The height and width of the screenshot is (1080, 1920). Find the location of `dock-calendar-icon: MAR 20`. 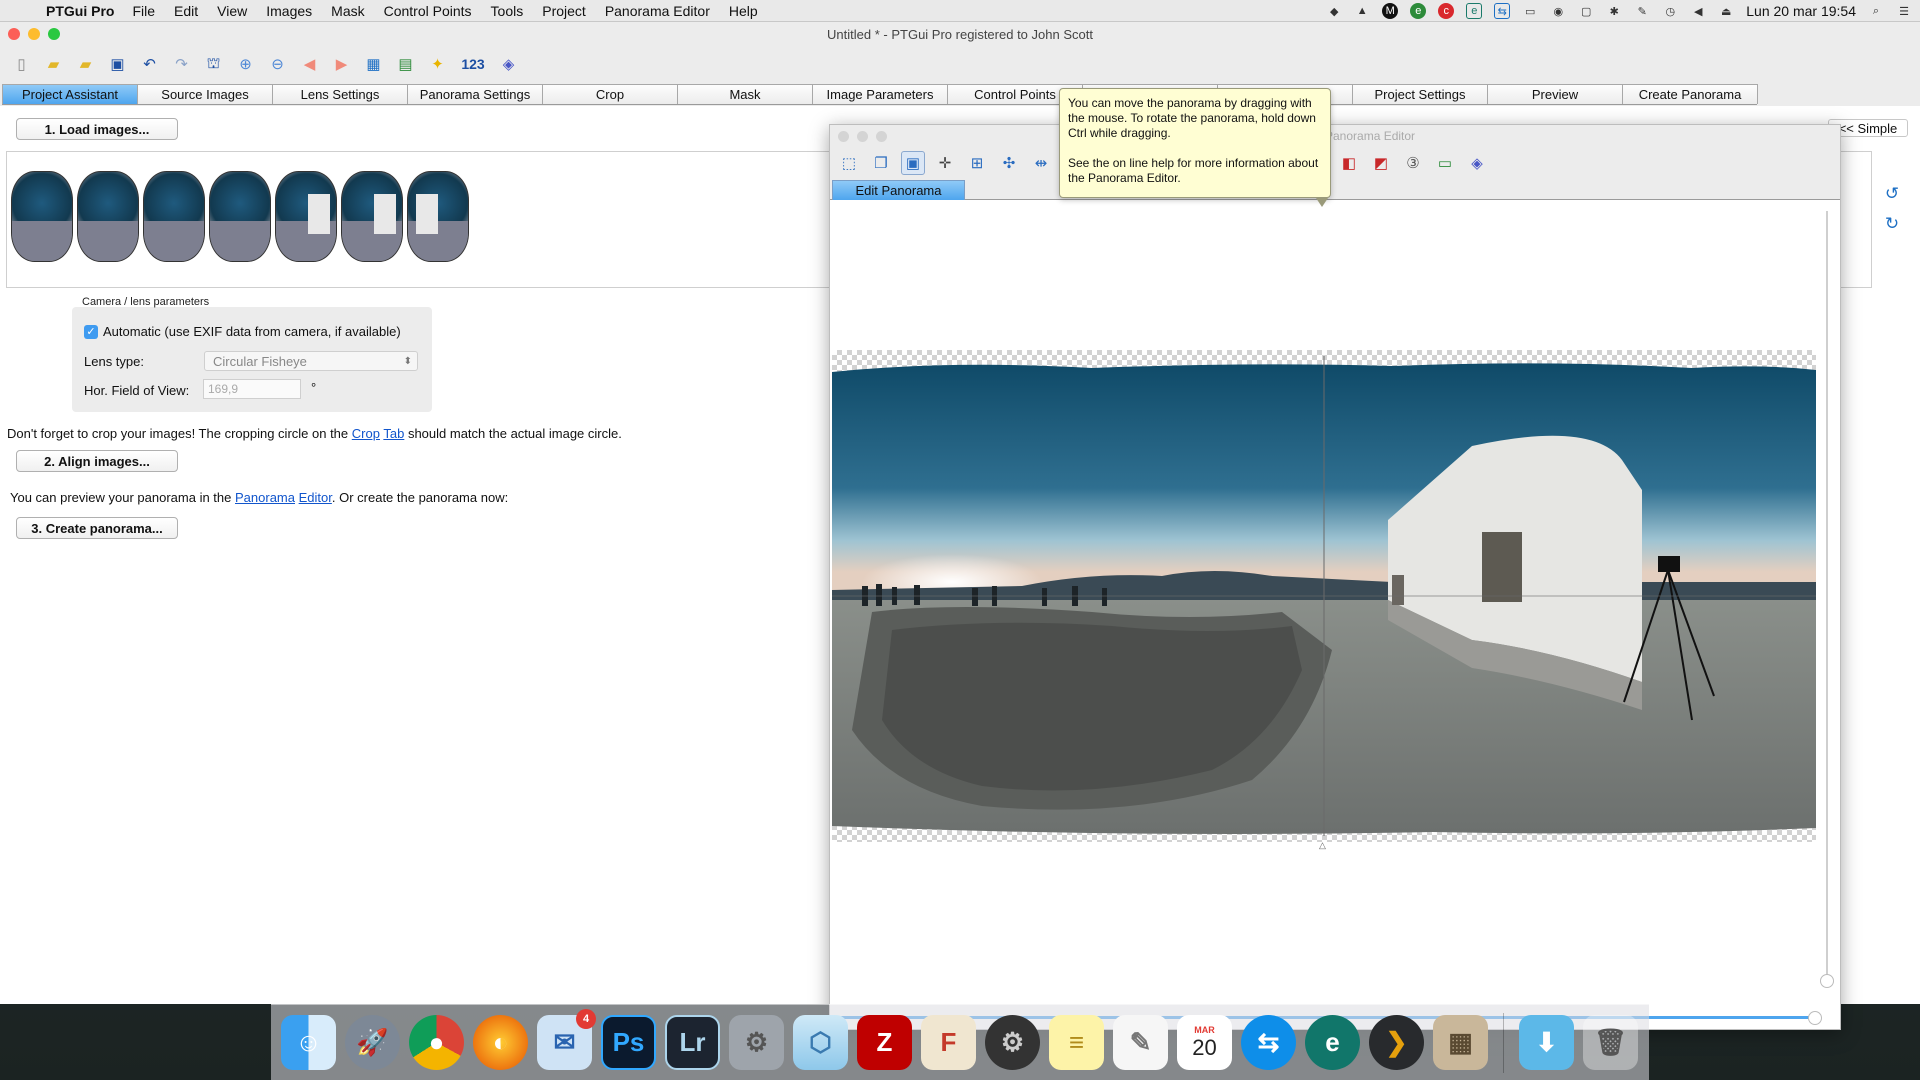

dock-calendar-icon: MAR 20 is located at coordinates (1204, 1042).